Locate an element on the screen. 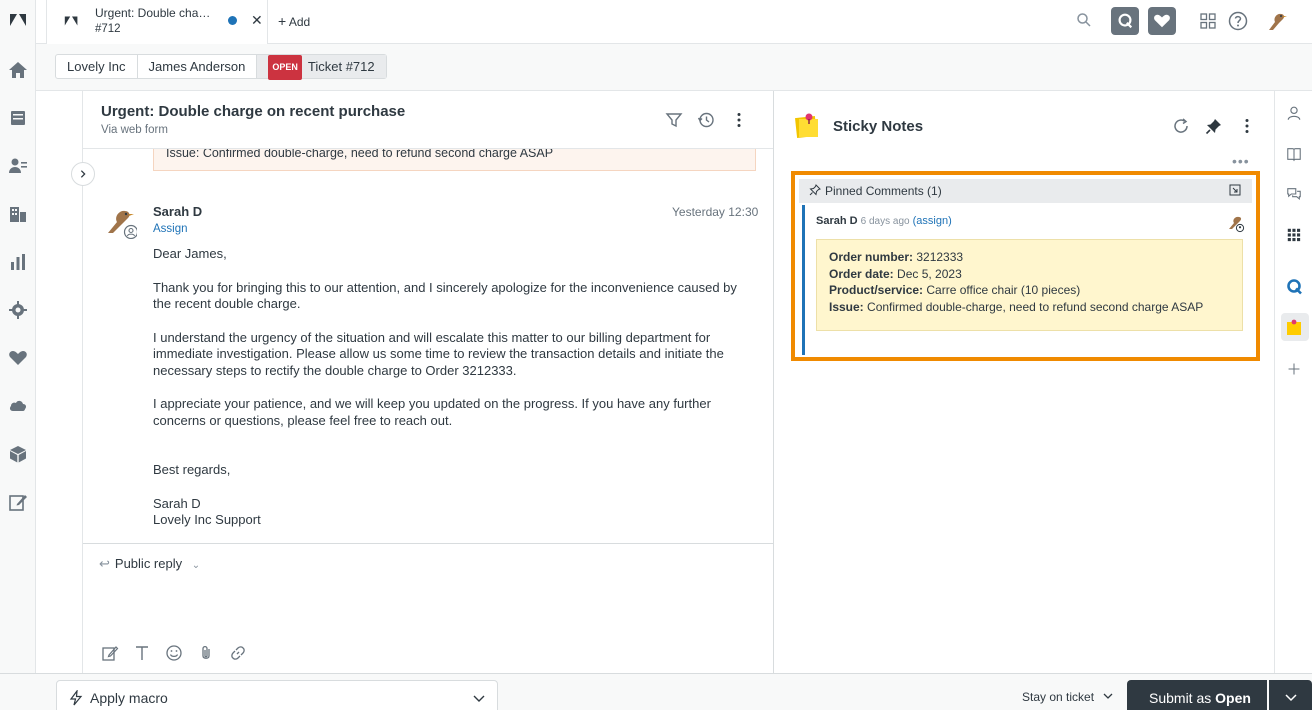 The image size is (1312, 710). sticky-notes-title: Sticky Notes is located at coordinates (878, 126).